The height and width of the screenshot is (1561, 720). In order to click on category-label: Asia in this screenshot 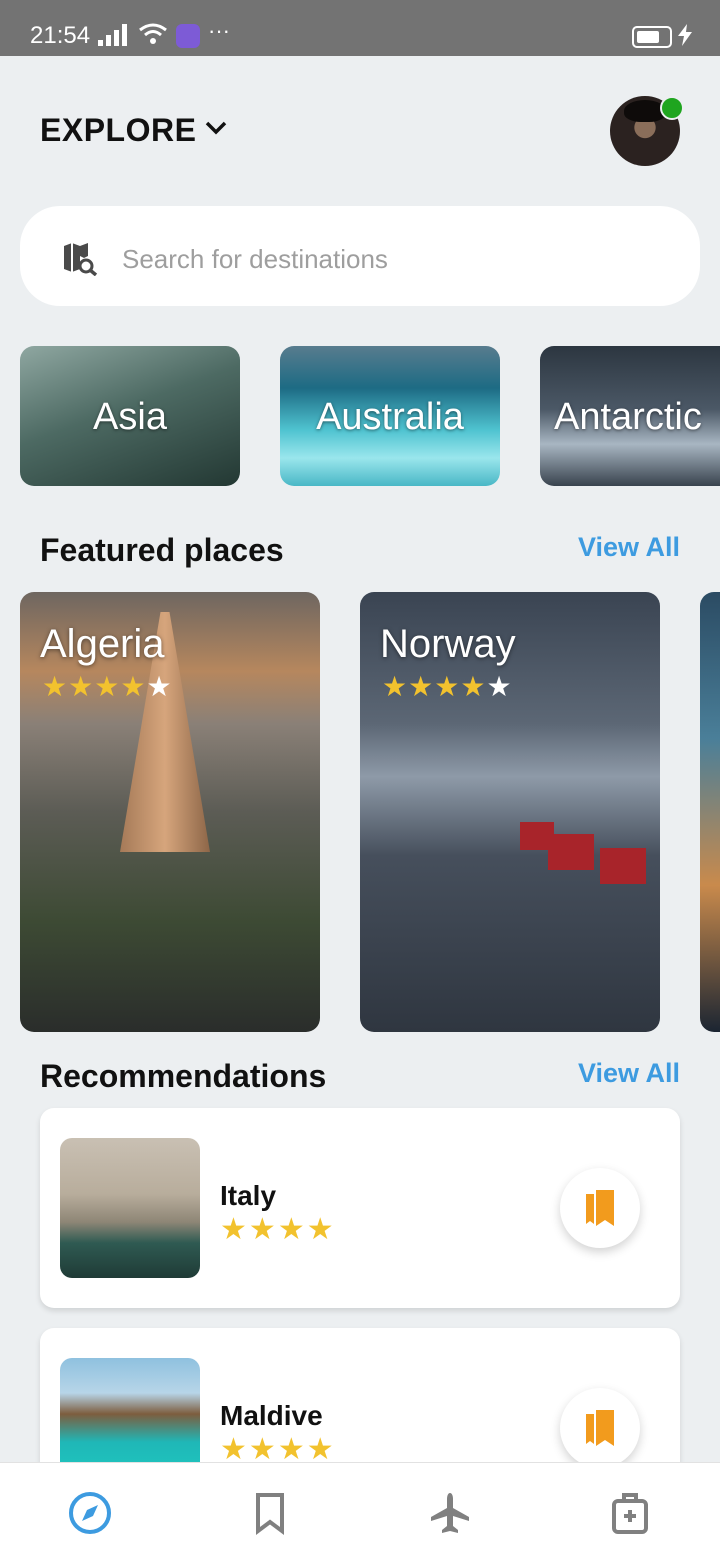, I will do `click(130, 417)`.